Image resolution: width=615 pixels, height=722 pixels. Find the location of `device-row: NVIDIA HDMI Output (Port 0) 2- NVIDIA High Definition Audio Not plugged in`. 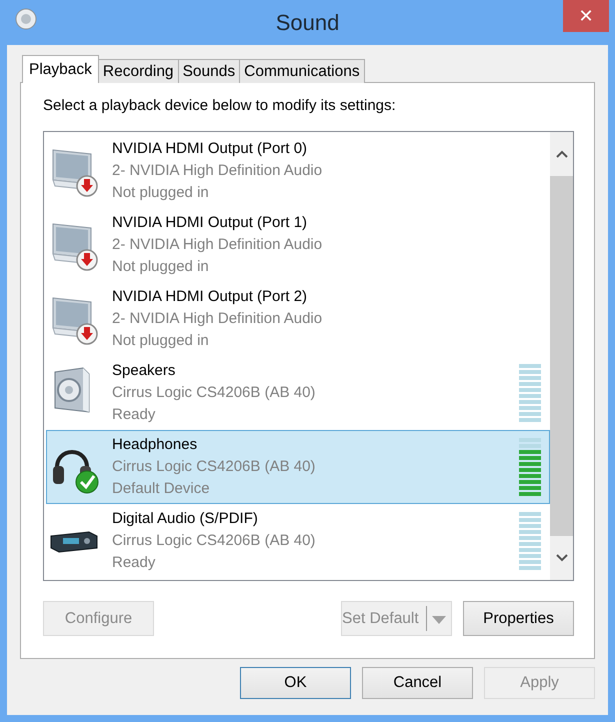

device-row: NVIDIA HDMI Output (Port 0) 2- NVIDIA High Definition Audio Not plugged in is located at coordinates (298, 171).